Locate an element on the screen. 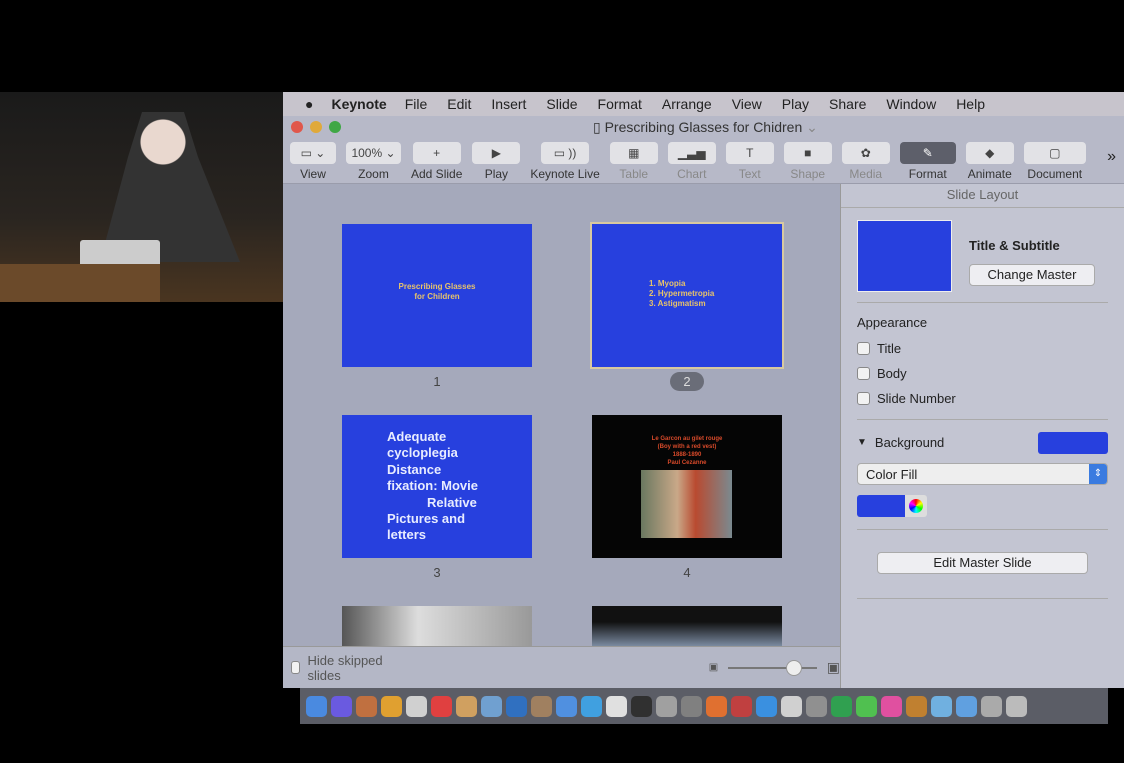  master-preview is located at coordinates (904, 256).